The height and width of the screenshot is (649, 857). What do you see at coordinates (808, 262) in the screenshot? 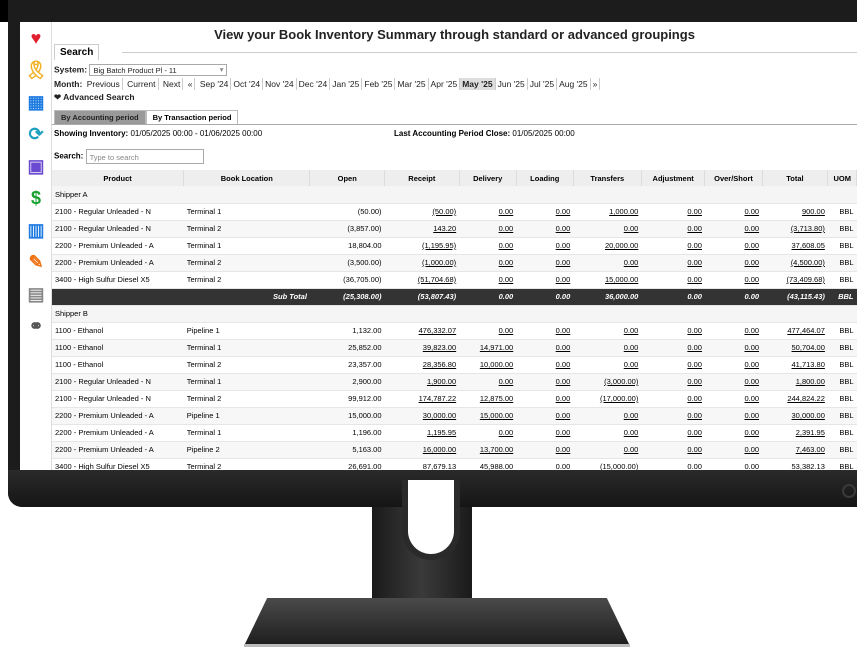
I see `cell-value: (4,500.00)` at bounding box center [808, 262].